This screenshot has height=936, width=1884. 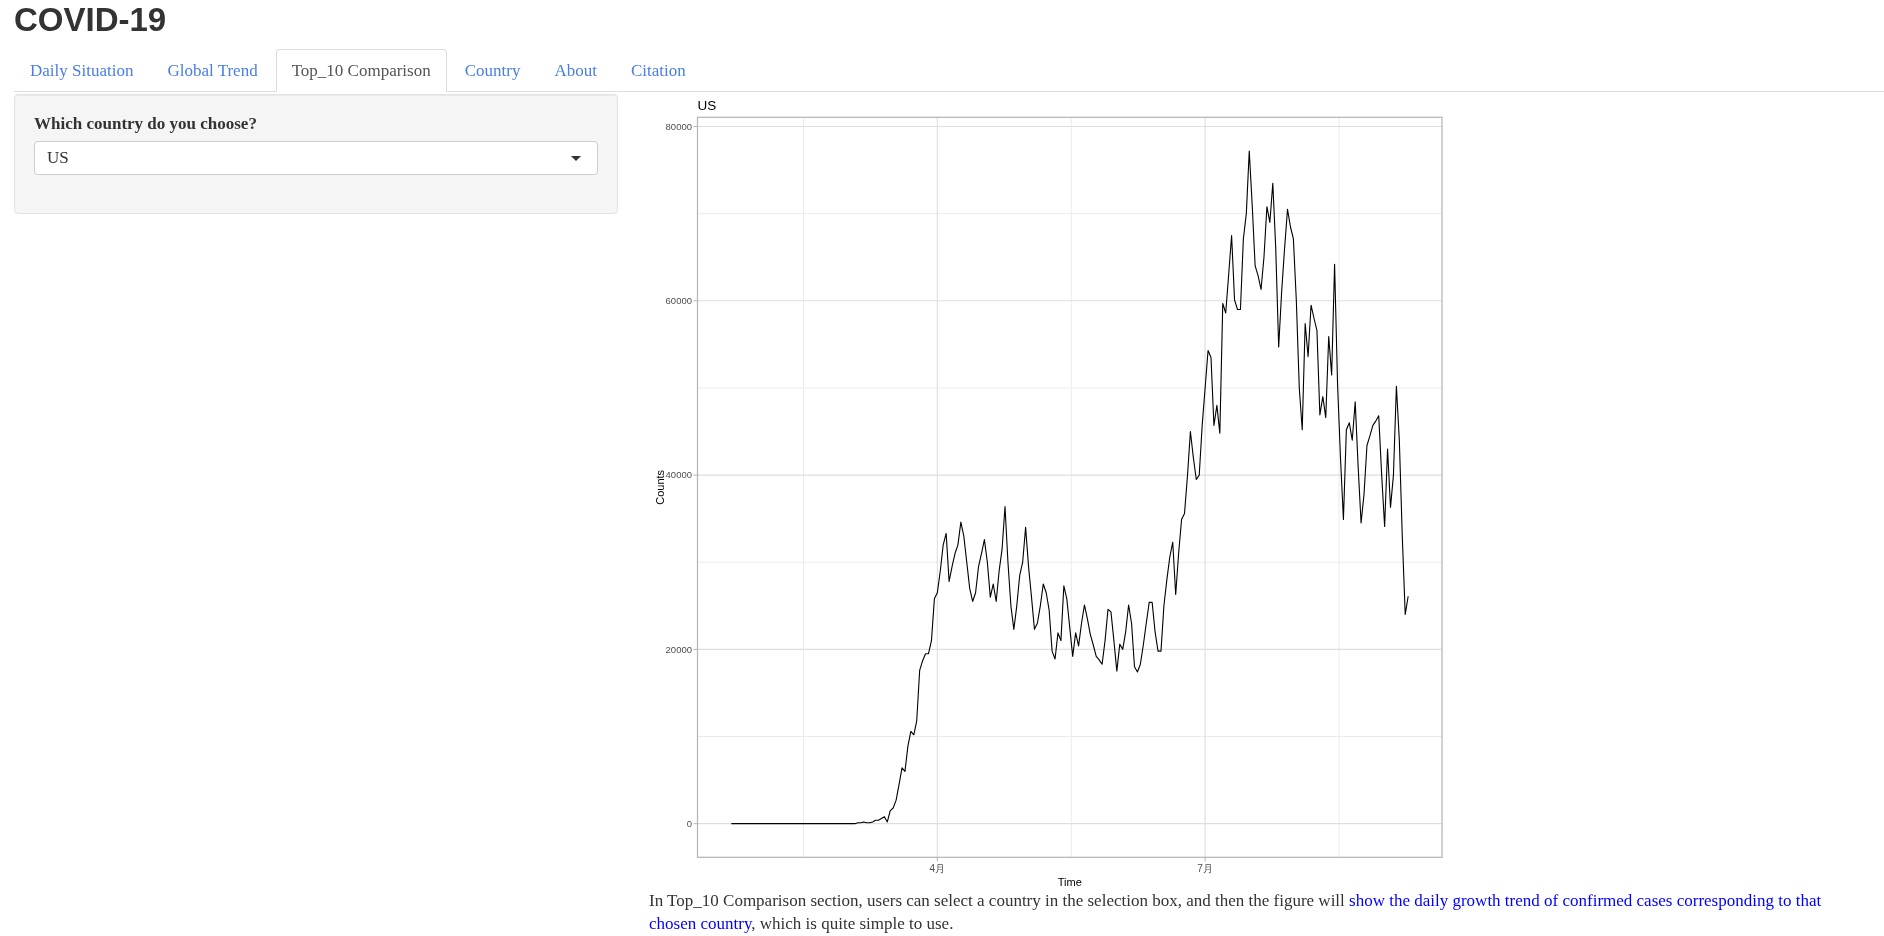 What do you see at coordinates (316, 158) in the screenshot?
I see `country-select: US` at bounding box center [316, 158].